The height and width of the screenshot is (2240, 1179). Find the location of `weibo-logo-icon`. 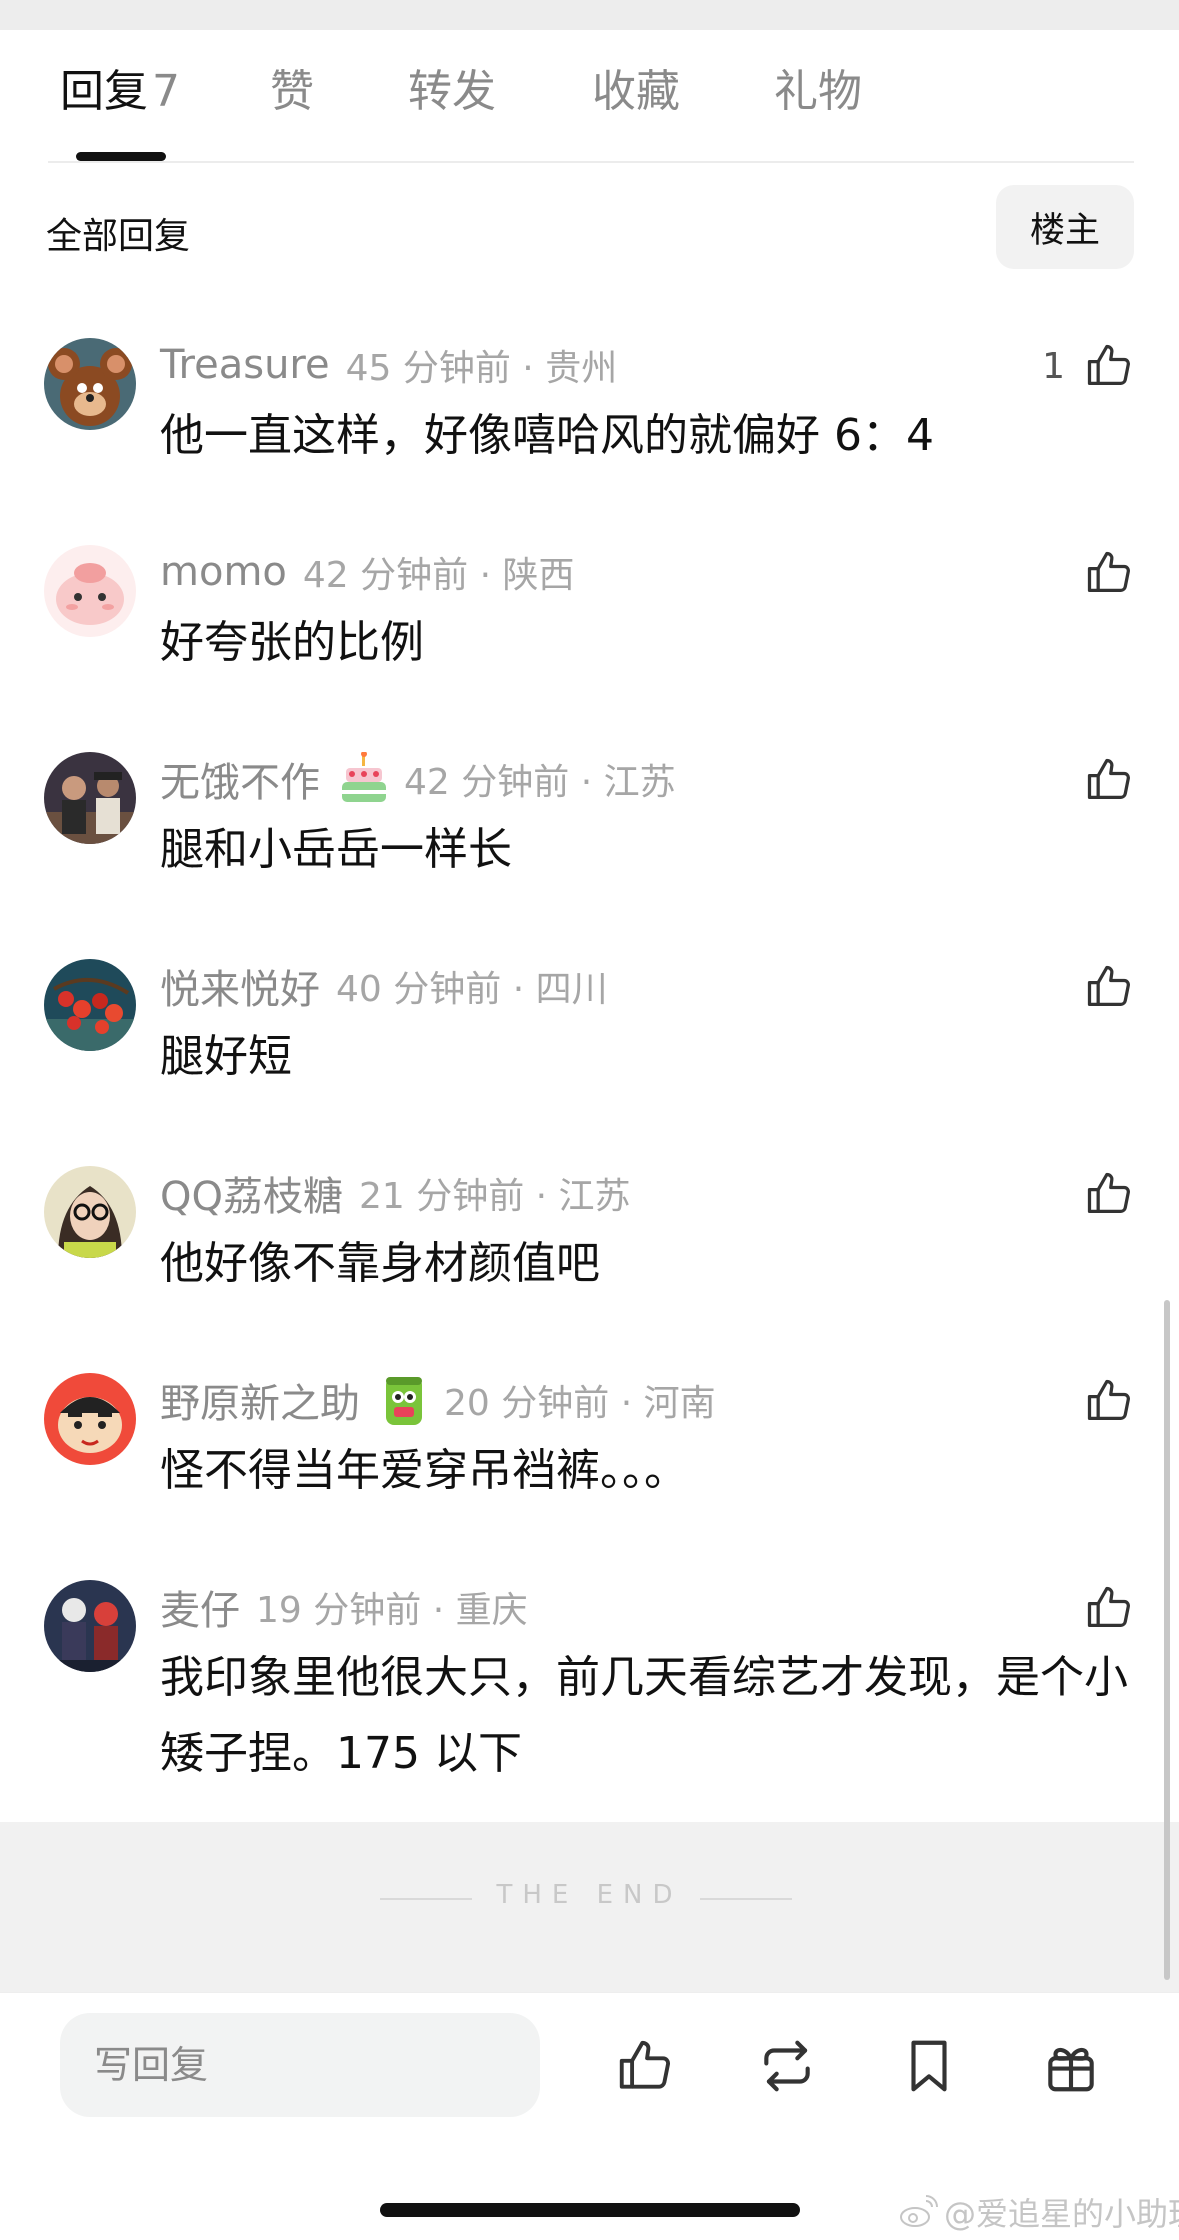

weibo-logo-icon is located at coordinates (919, 2211).